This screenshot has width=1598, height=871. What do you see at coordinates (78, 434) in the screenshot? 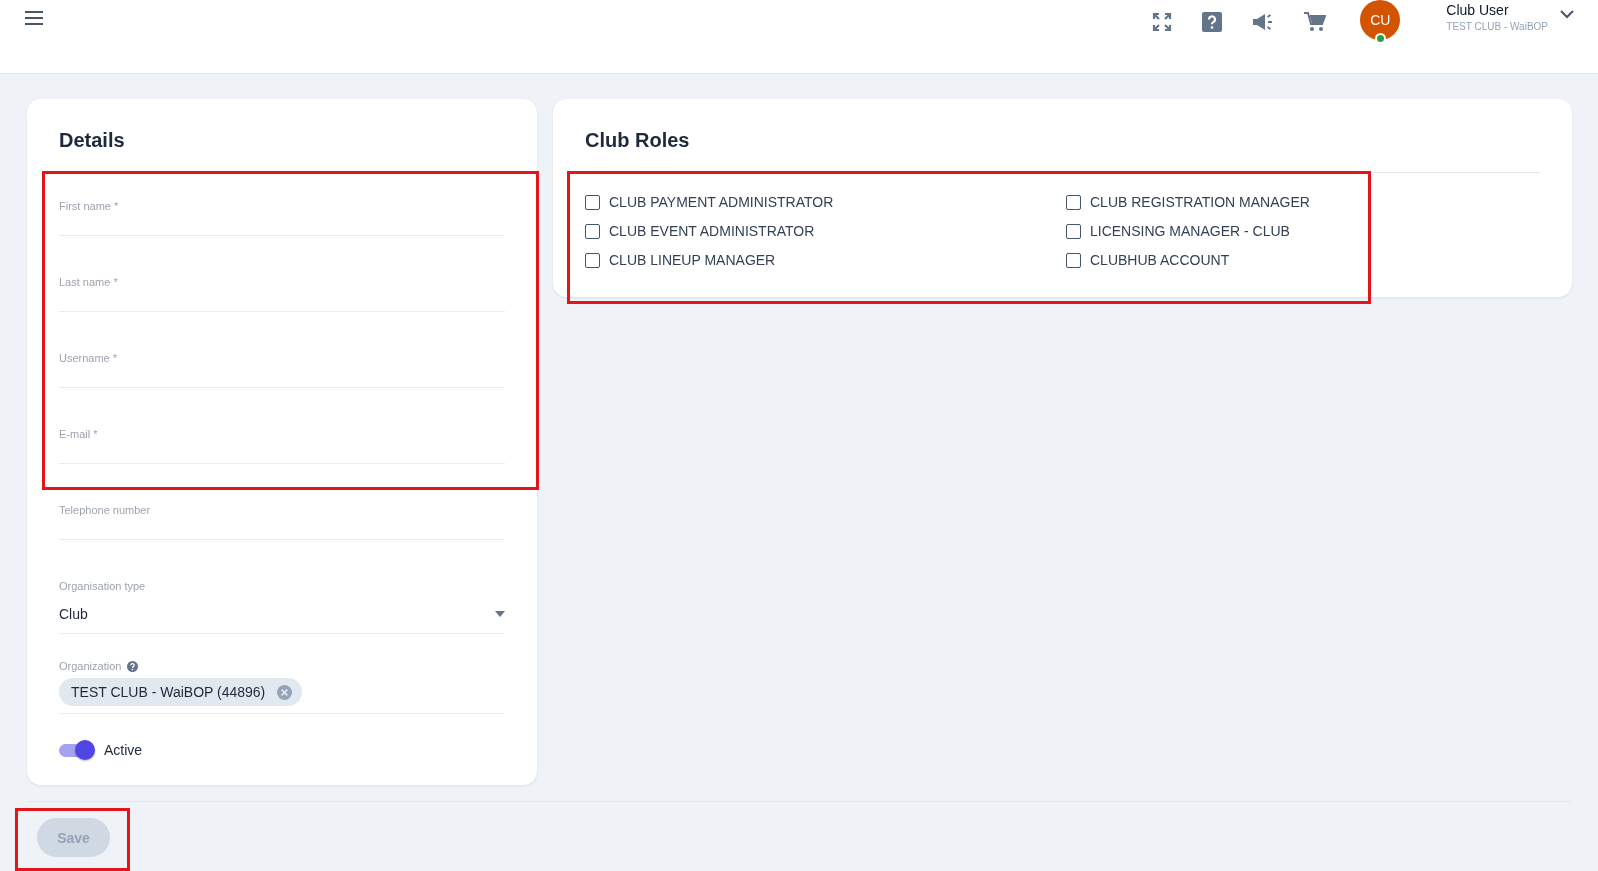
I see `field-label: E-mail *` at bounding box center [78, 434].